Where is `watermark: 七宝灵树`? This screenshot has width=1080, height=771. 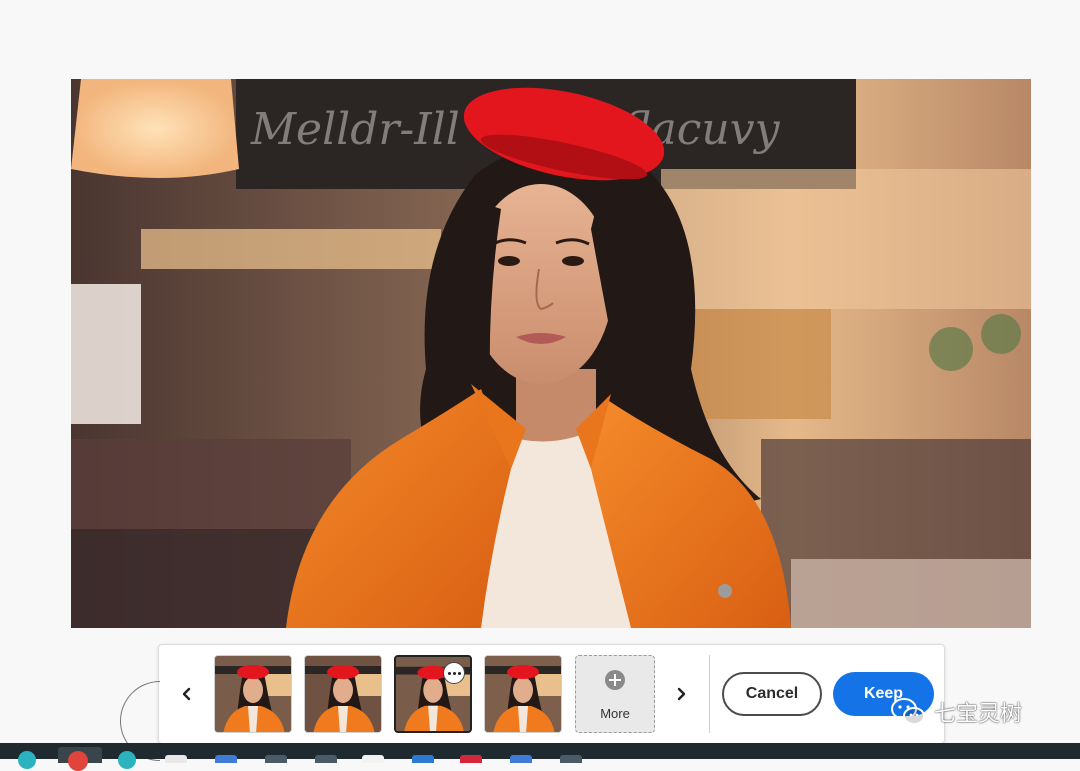 watermark: 七宝灵树 is located at coordinates (956, 712).